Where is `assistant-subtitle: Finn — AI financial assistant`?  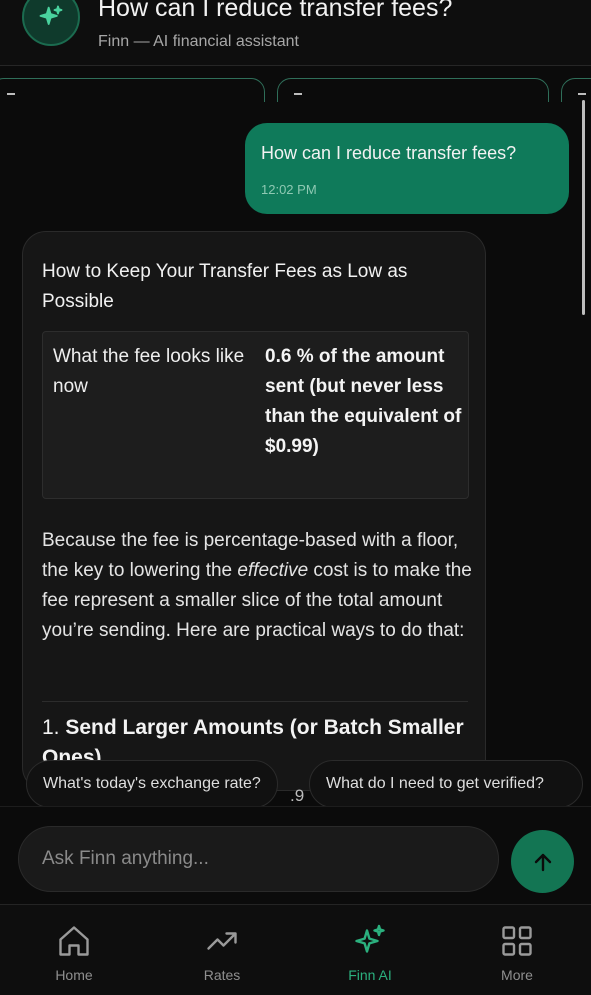 assistant-subtitle: Finn — AI financial assistant is located at coordinates (198, 41).